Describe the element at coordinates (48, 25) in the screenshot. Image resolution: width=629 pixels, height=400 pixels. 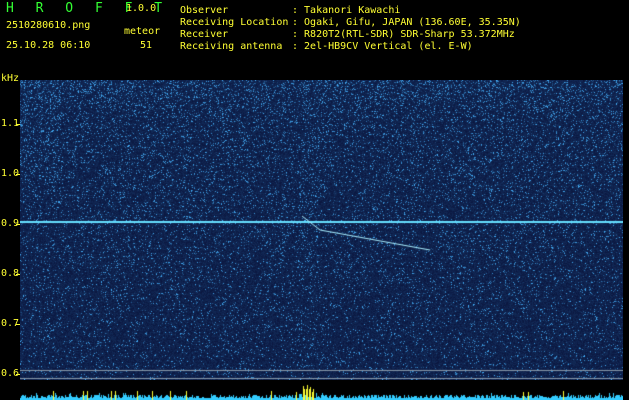
I see `file-name: 2510280610.png` at that location.